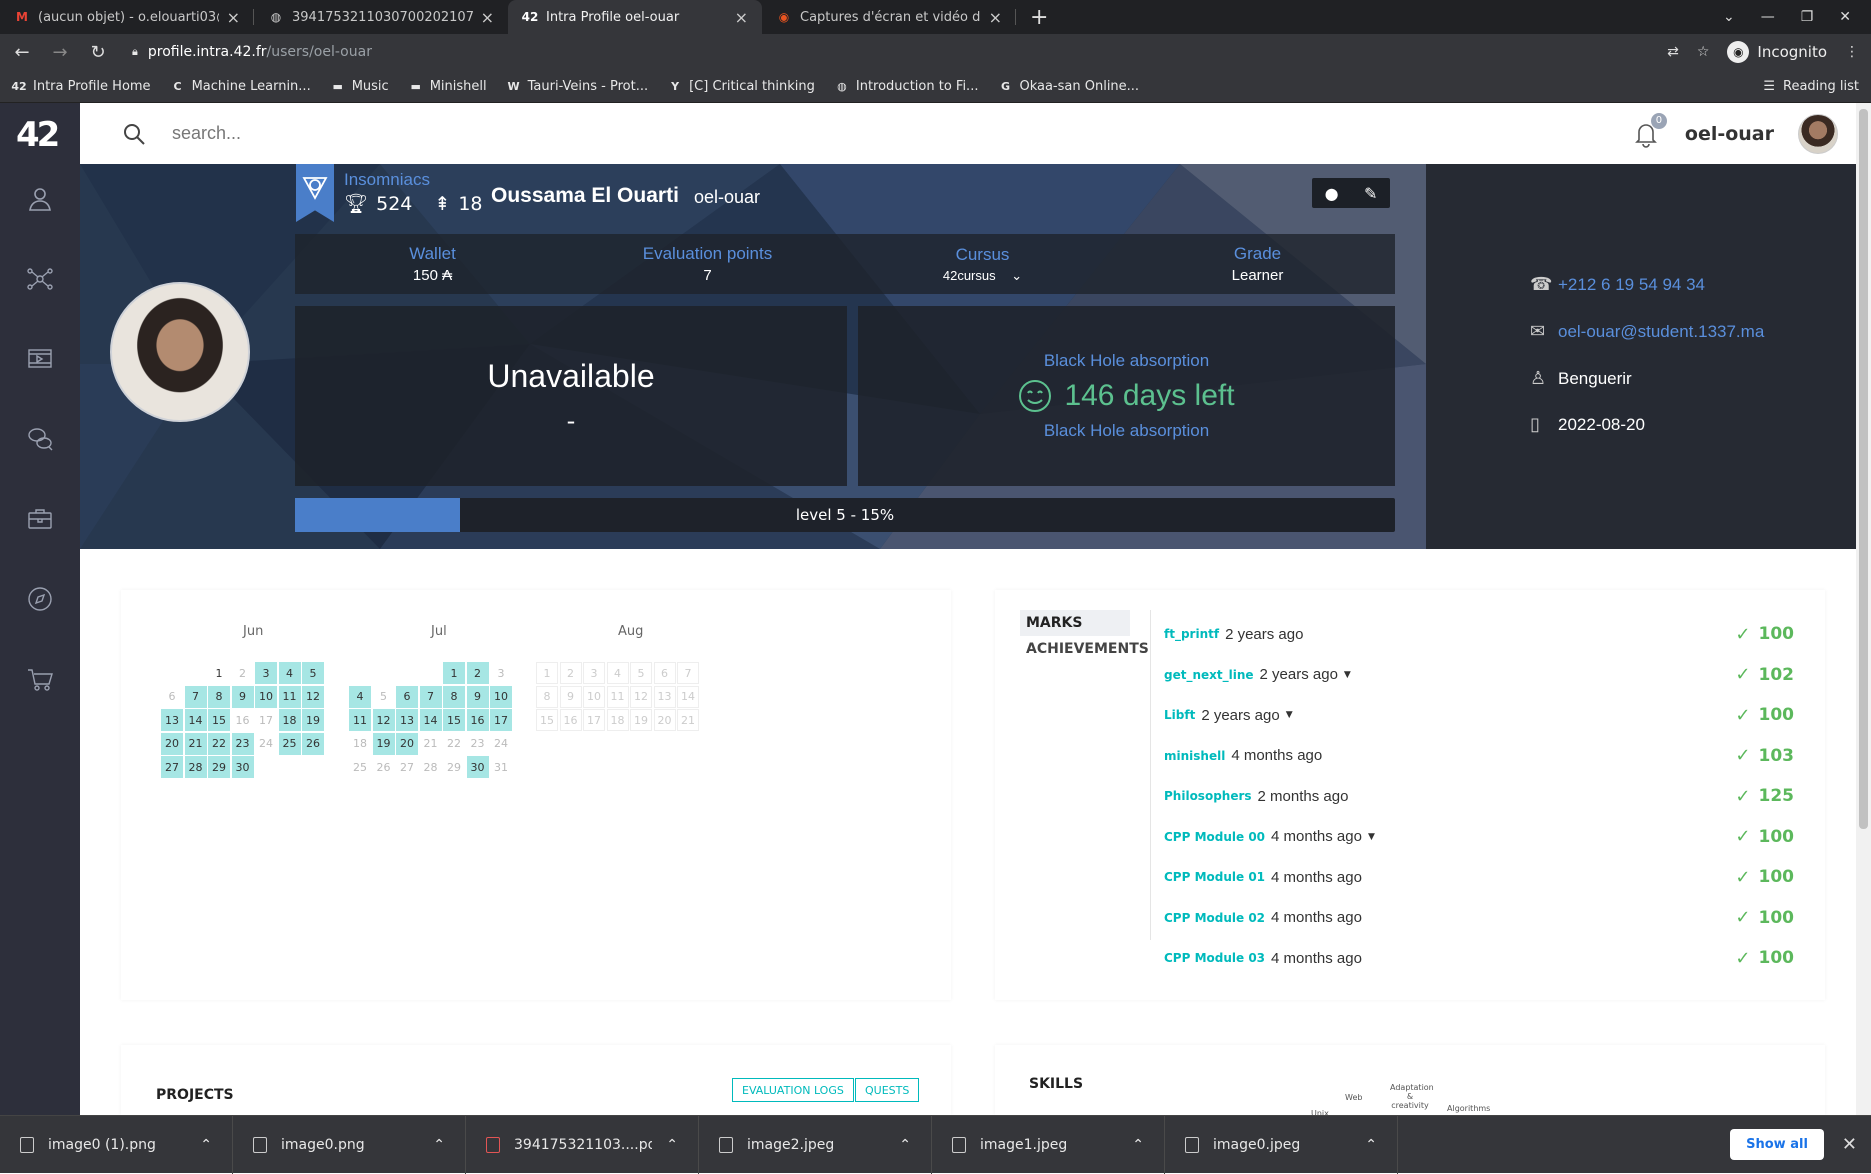 Image resolution: width=1871 pixels, height=1174 pixels. Describe the element at coordinates (1729, 134) in the screenshot. I see `username-menu: oel-ouar` at that location.